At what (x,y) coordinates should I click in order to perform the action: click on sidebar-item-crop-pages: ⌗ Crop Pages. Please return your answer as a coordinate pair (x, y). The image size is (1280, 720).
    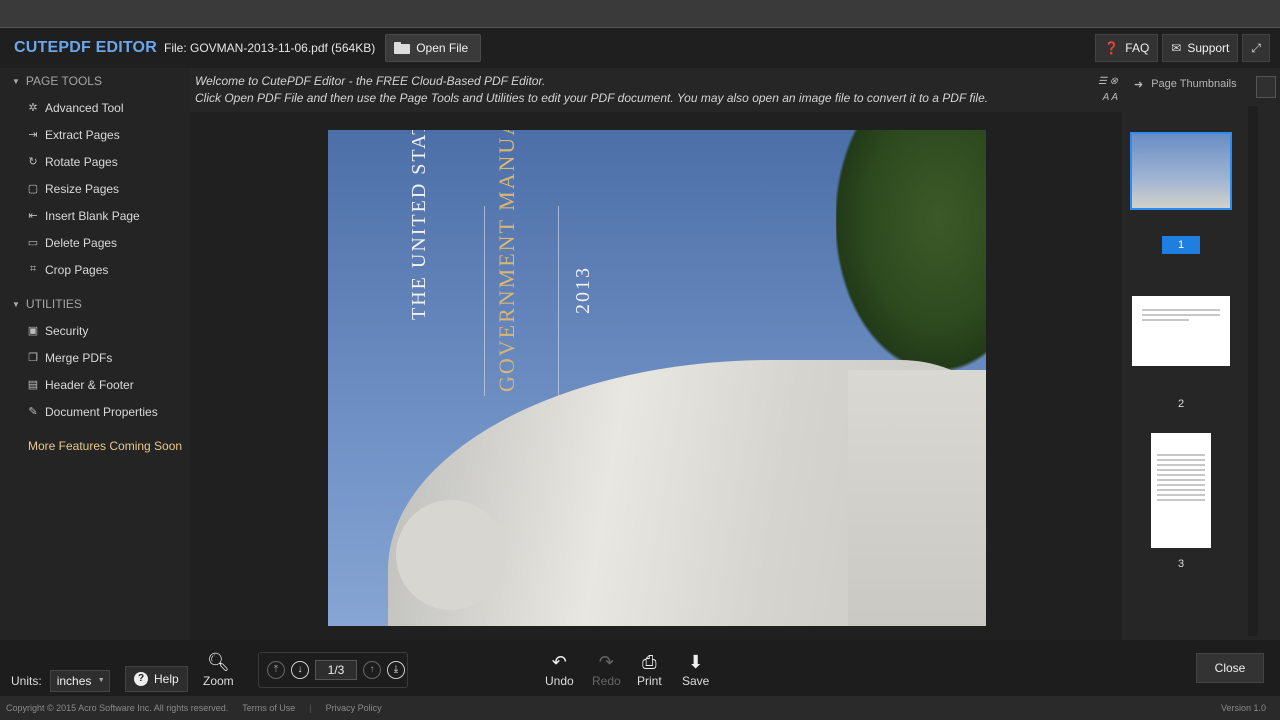
    Looking at the image, I should click on (95, 269).